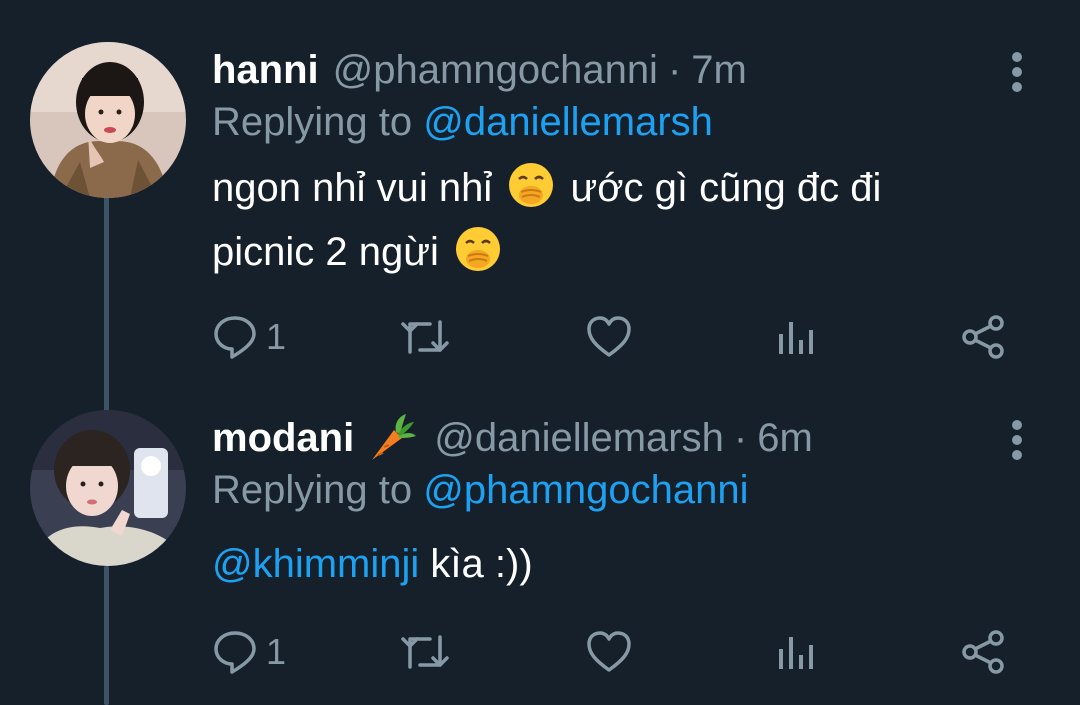 The height and width of the screenshot is (705, 1080). I want to click on user-handle: @phamngochanni, so click(495, 70).